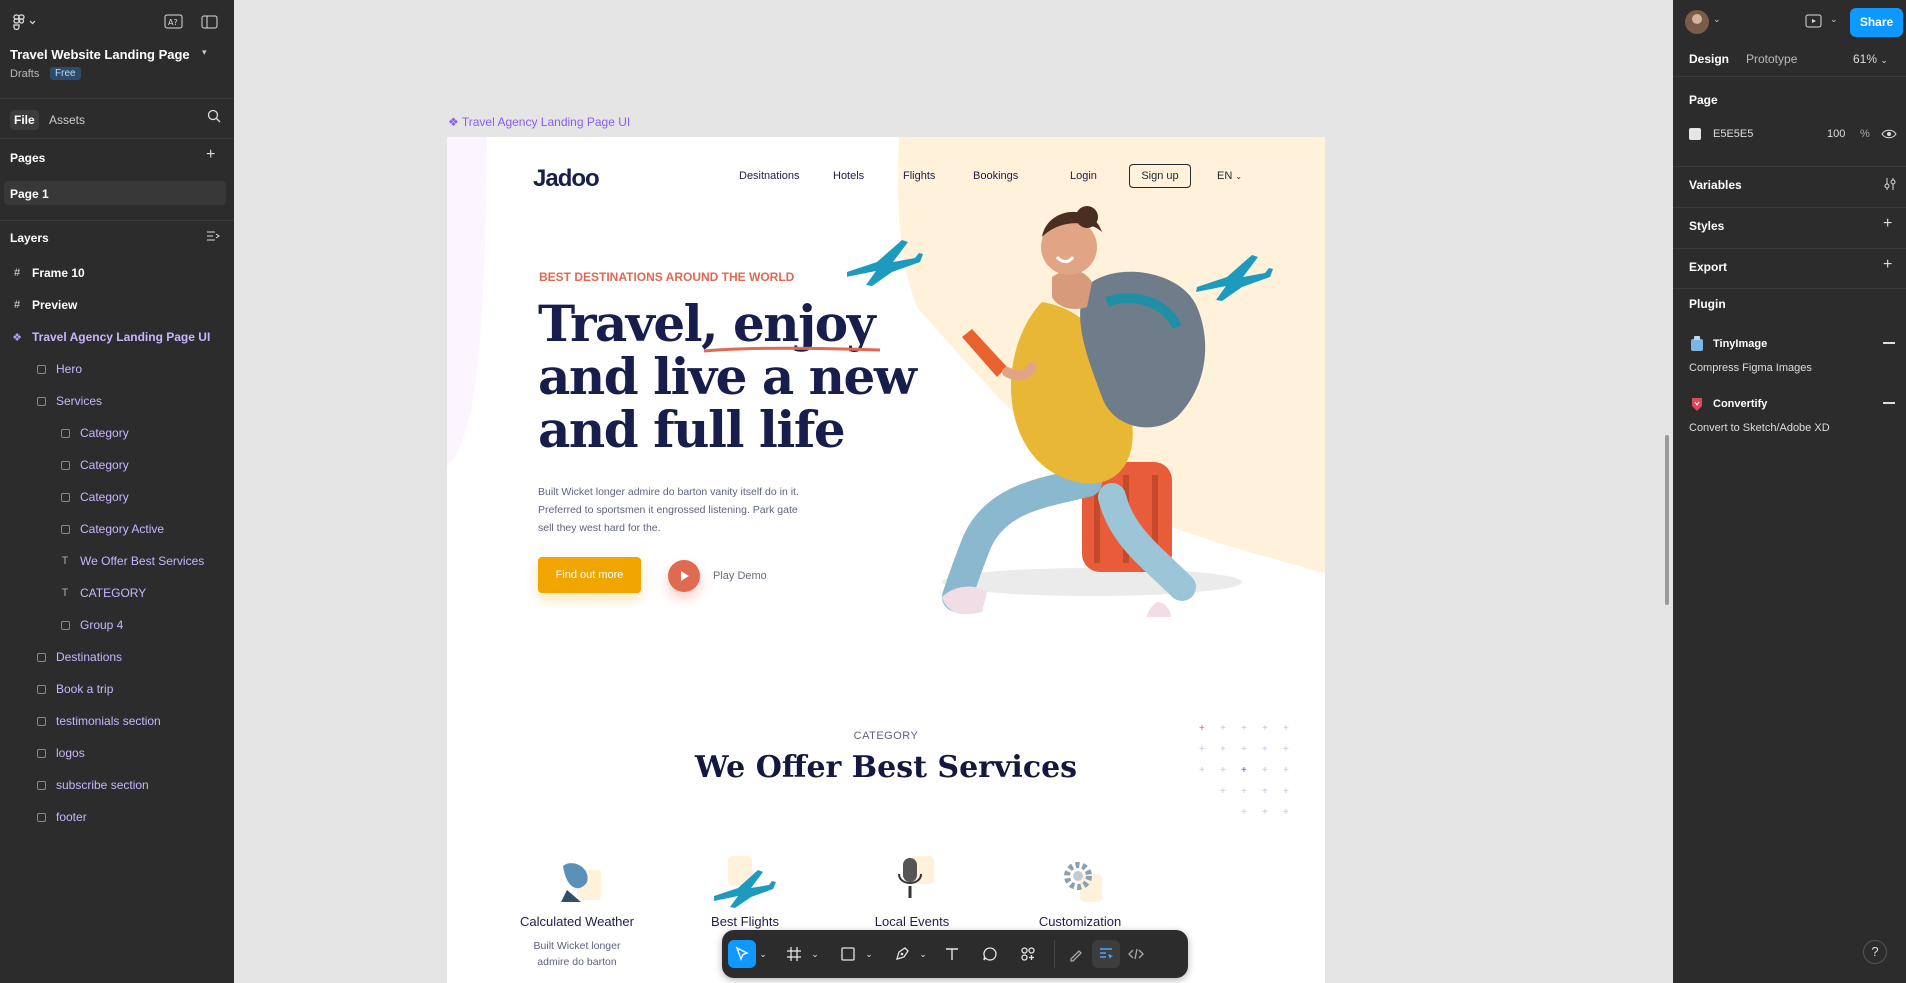 This screenshot has width=1906, height=983. Describe the element at coordinates (24, 74) in the screenshot. I see `location-label: Drafts` at that location.